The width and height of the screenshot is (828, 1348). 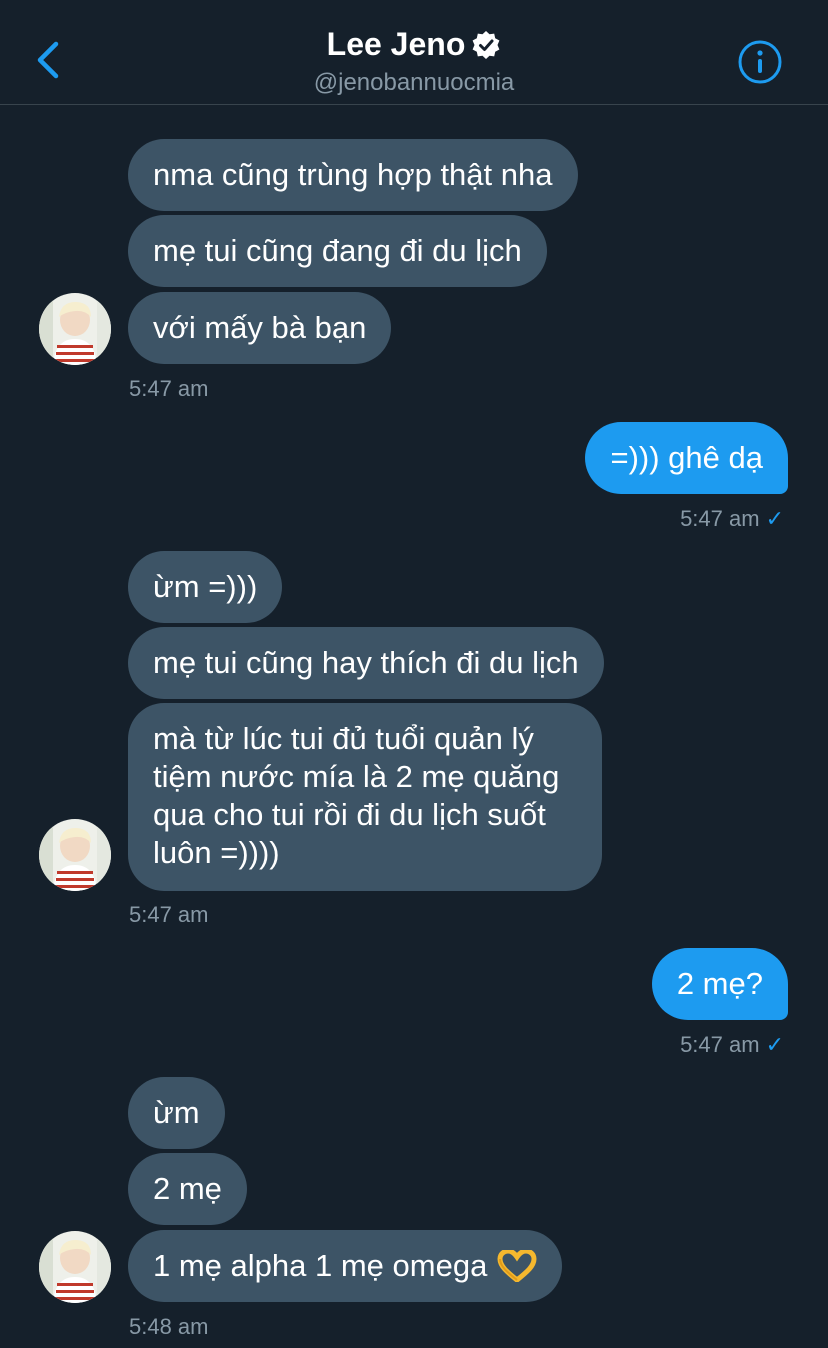 What do you see at coordinates (176, 1113) in the screenshot?
I see `message-bubble-incoming: ừm` at bounding box center [176, 1113].